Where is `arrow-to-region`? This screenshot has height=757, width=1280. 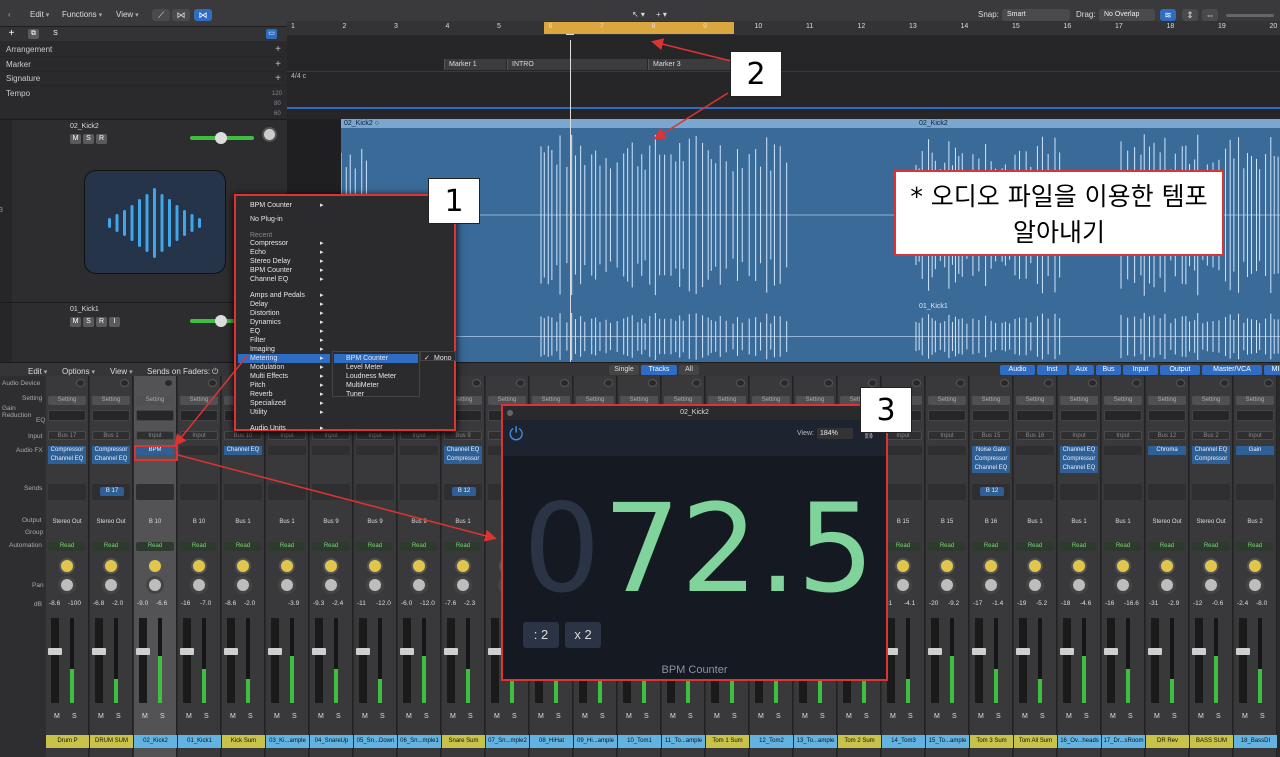 arrow-to-region is located at coordinates (691, 116).